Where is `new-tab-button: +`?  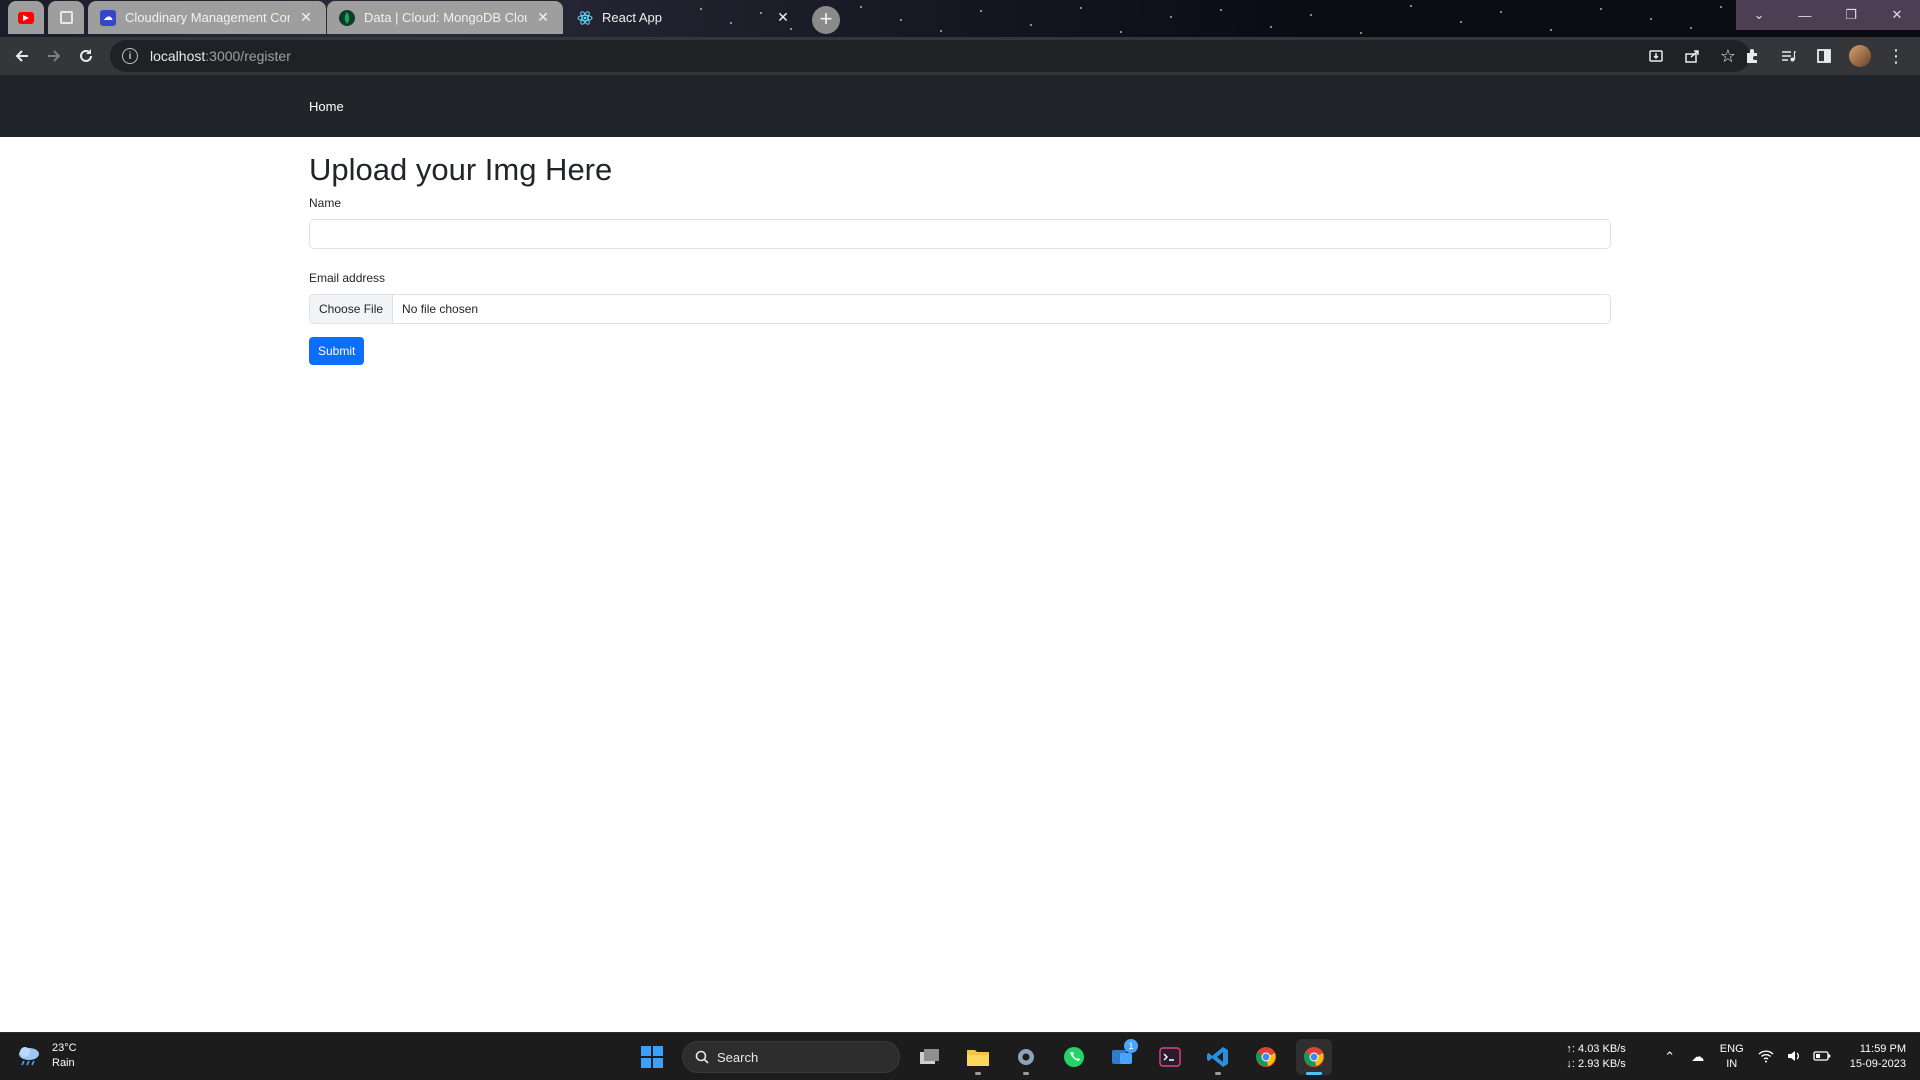 new-tab-button: + is located at coordinates (826, 20).